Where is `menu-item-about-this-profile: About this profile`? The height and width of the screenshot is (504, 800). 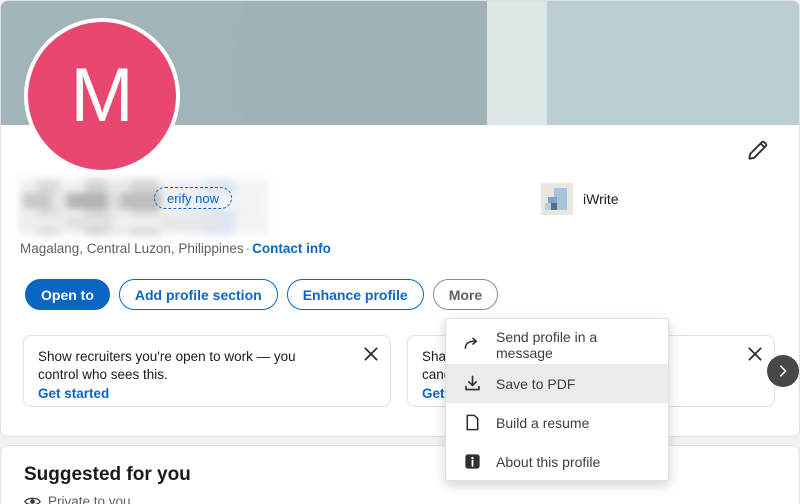
menu-item-about-this-profile: About this profile is located at coordinates (557, 461).